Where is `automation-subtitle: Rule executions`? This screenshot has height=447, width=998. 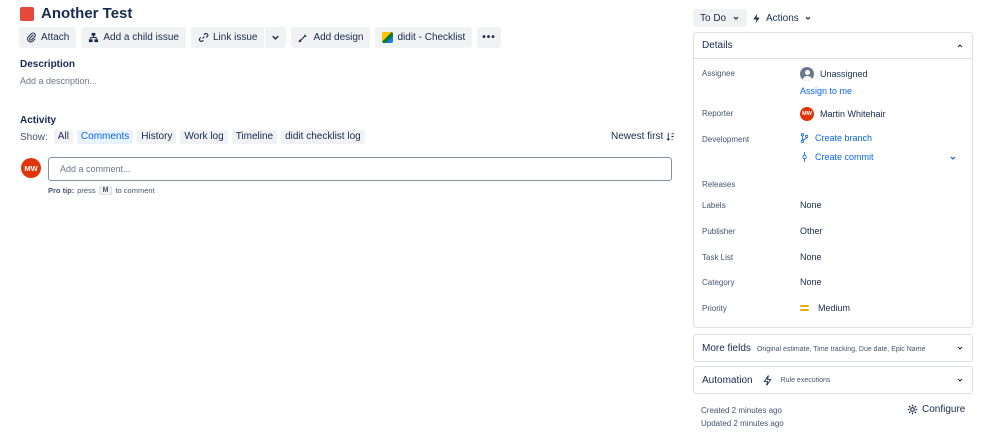 automation-subtitle: Rule executions is located at coordinates (805, 380).